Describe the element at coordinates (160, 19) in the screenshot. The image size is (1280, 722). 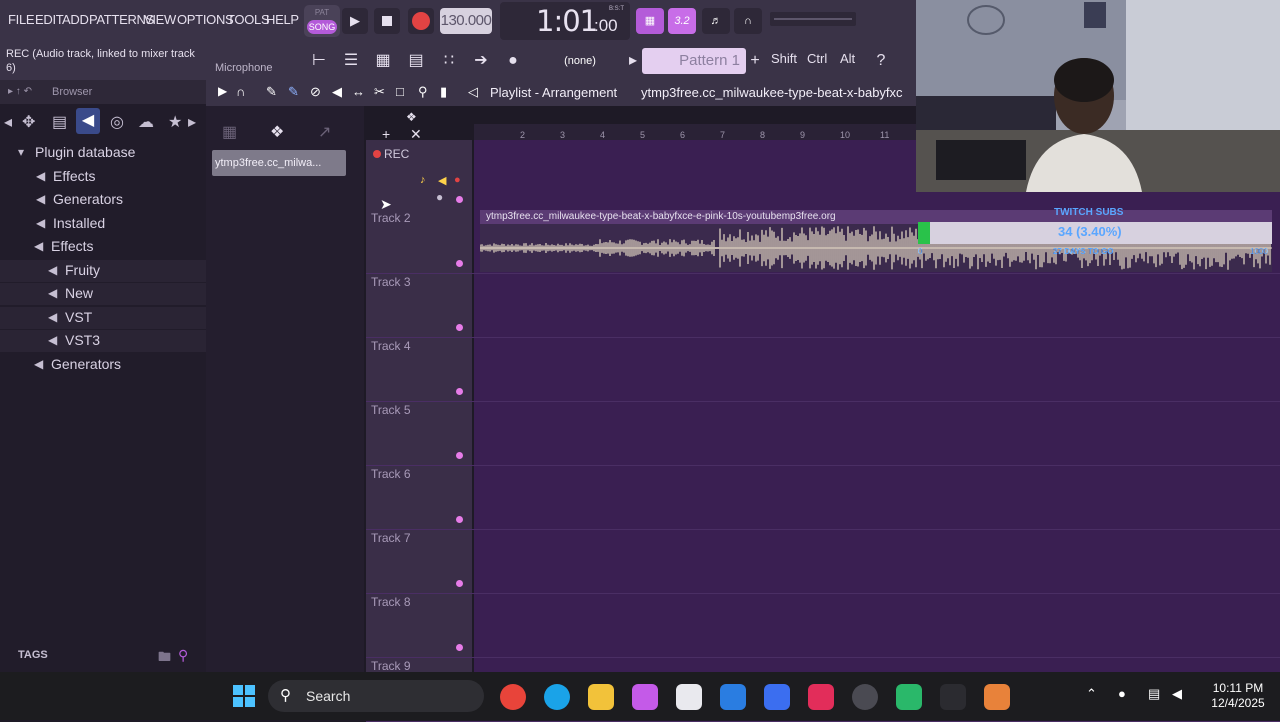
I see `menu-view: VIEW` at that location.